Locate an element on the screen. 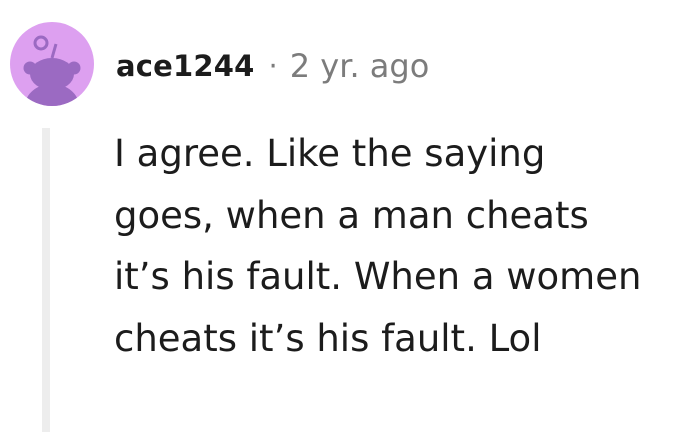 Image resolution: width=688 pixels, height=432 pixels. user-avatar-icon is located at coordinates (52, 64).